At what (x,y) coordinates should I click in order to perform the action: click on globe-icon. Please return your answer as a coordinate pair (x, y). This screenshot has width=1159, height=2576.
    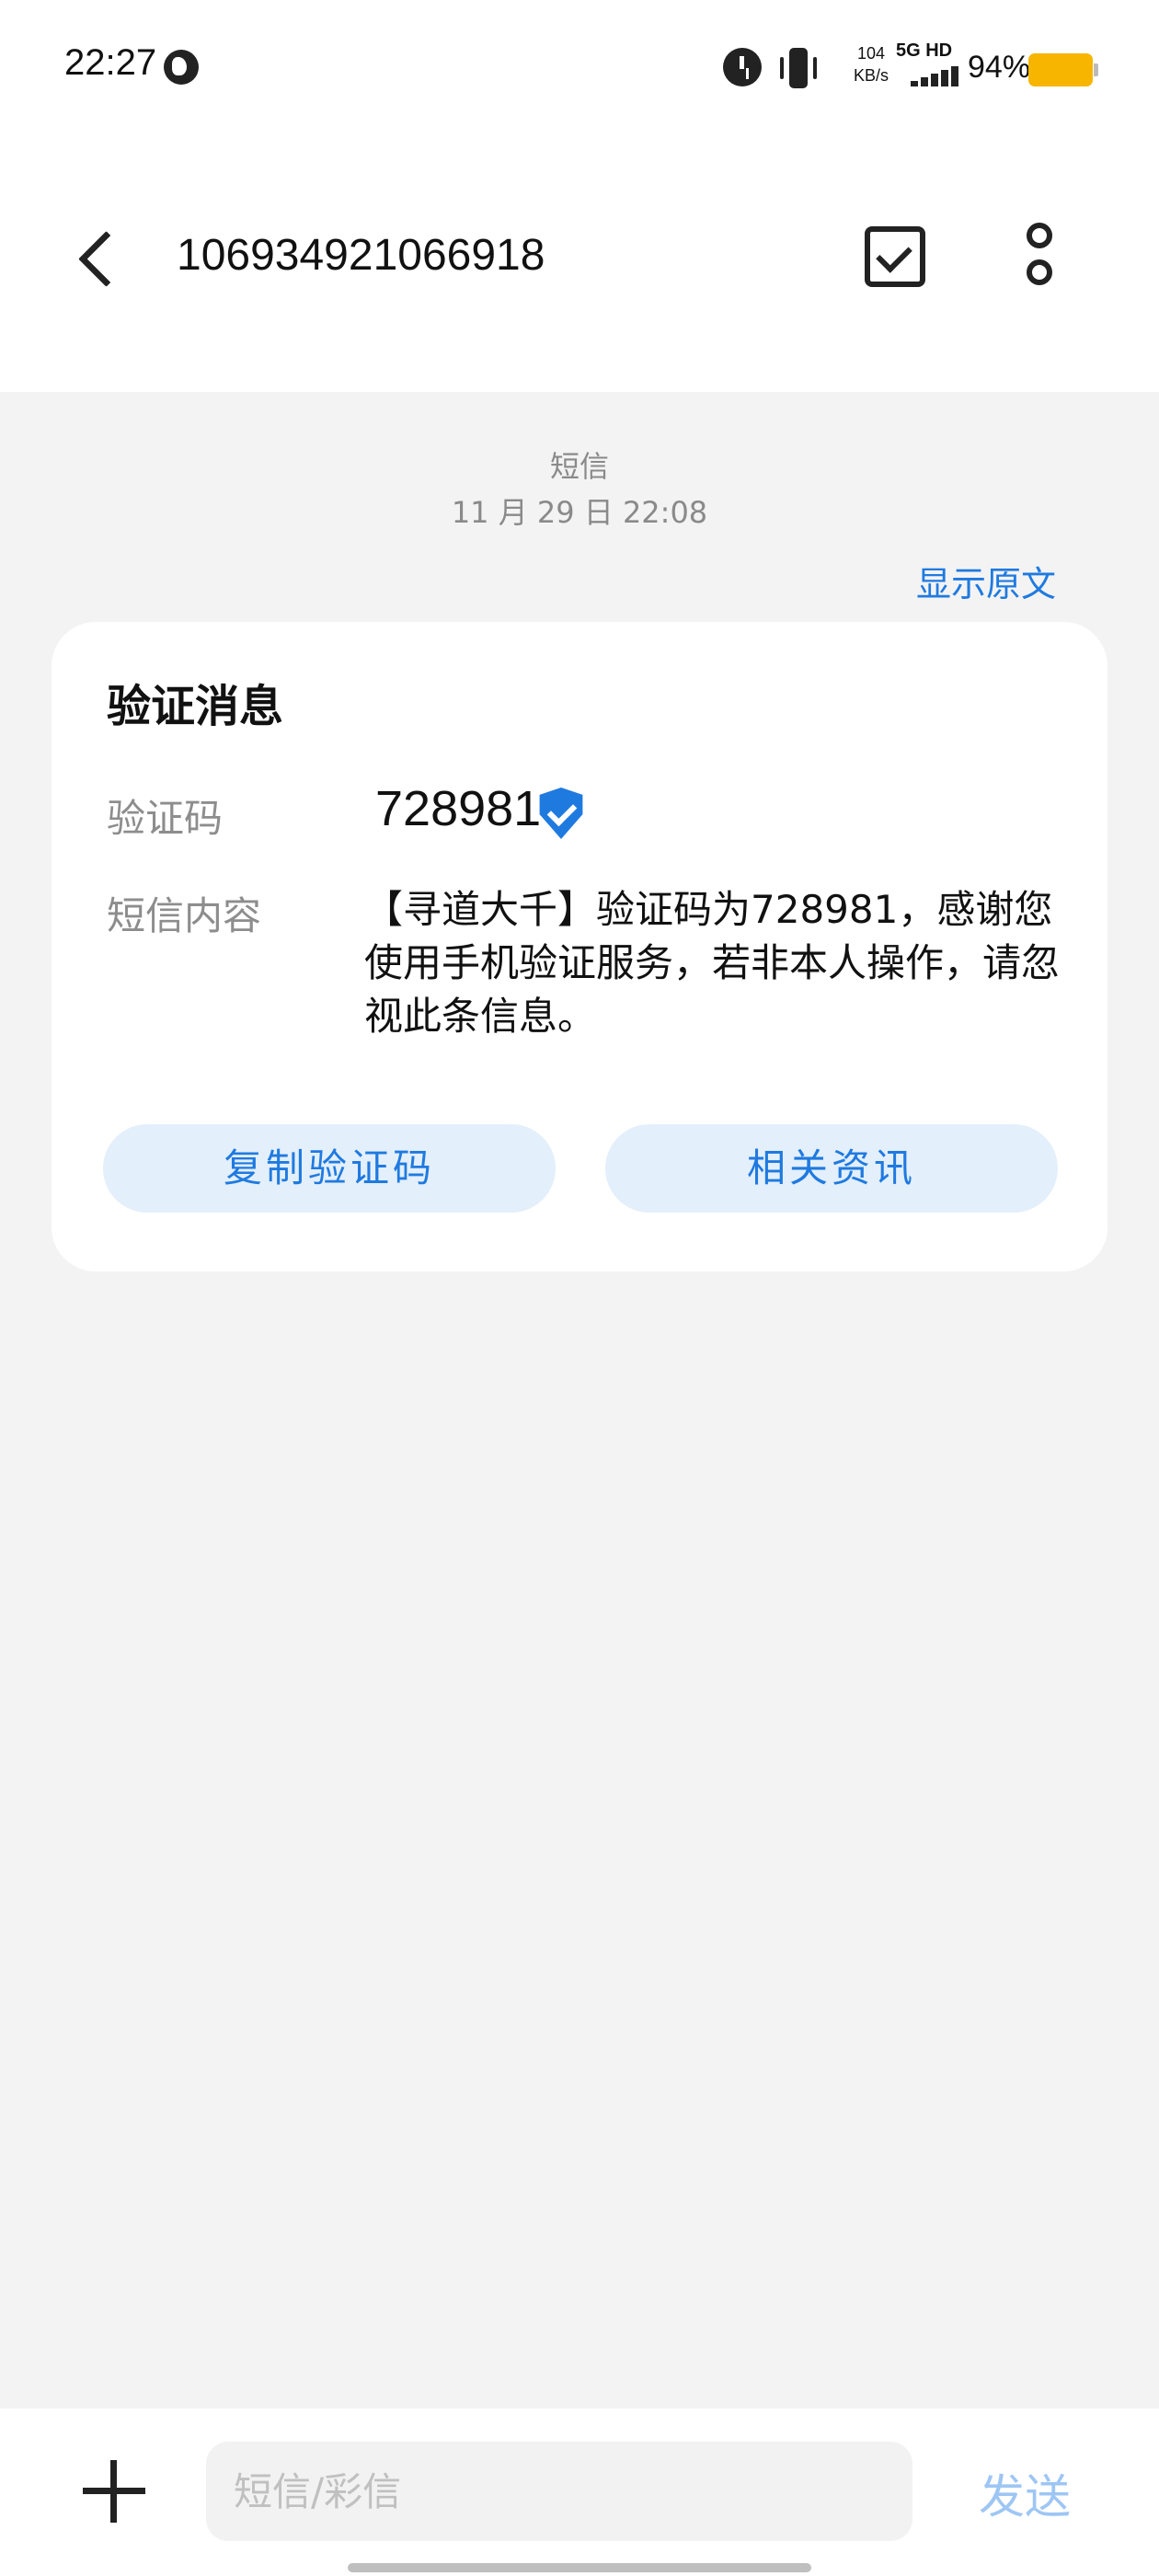
    Looking at the image, I should click on (181, 67).